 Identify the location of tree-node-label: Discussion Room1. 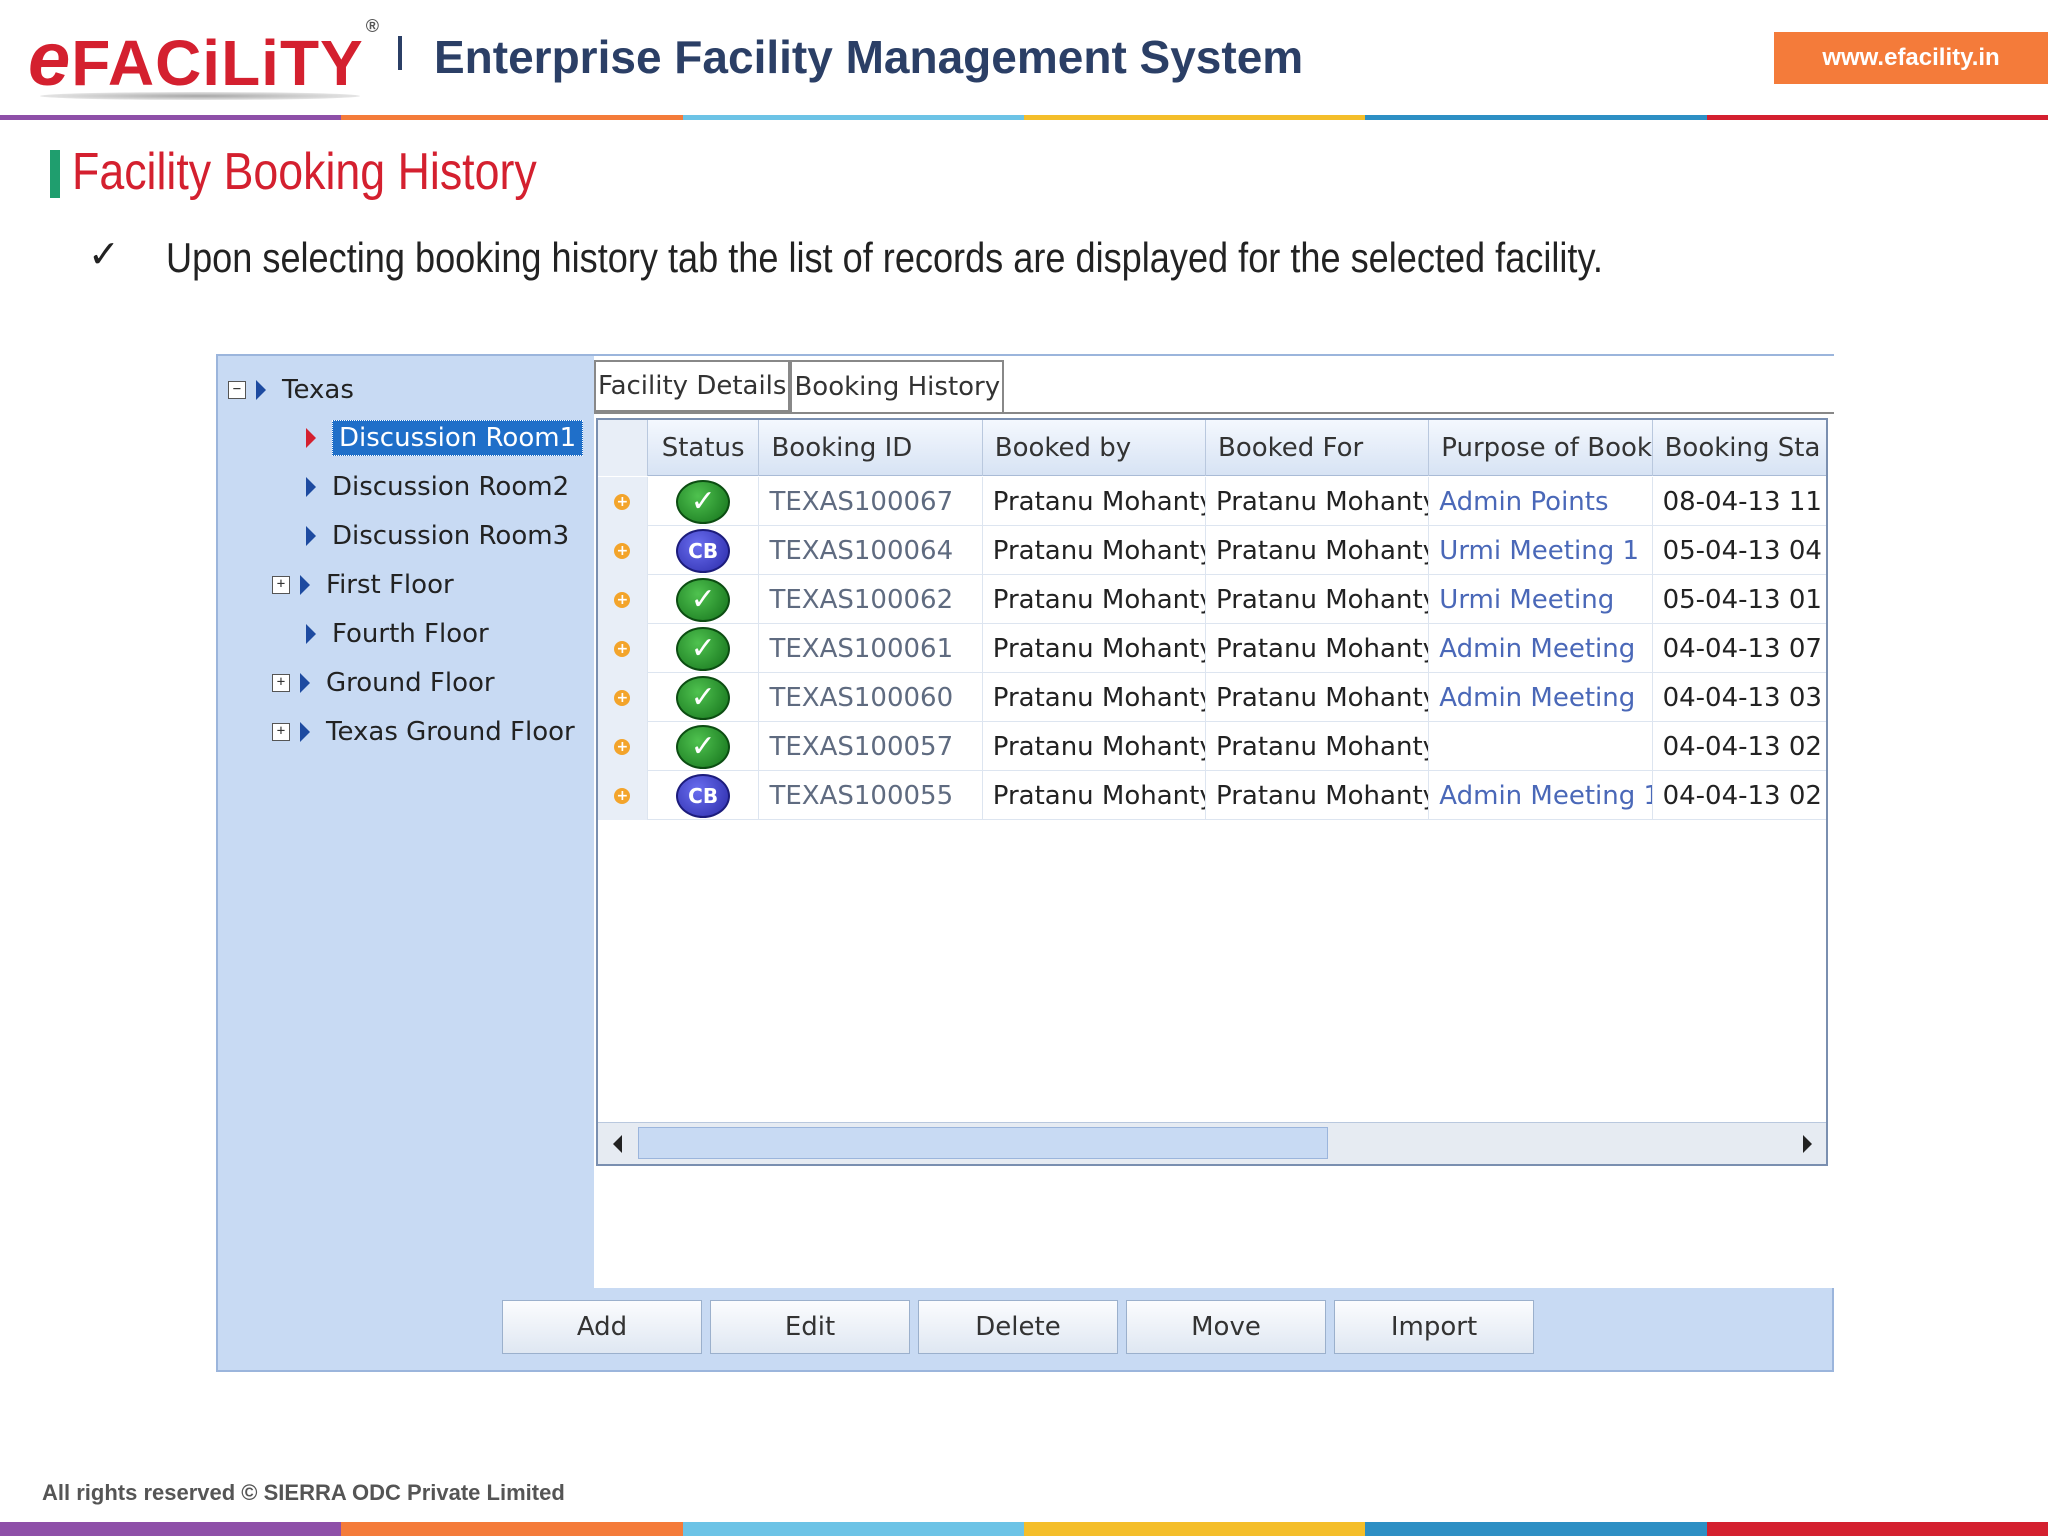
(458, 438).